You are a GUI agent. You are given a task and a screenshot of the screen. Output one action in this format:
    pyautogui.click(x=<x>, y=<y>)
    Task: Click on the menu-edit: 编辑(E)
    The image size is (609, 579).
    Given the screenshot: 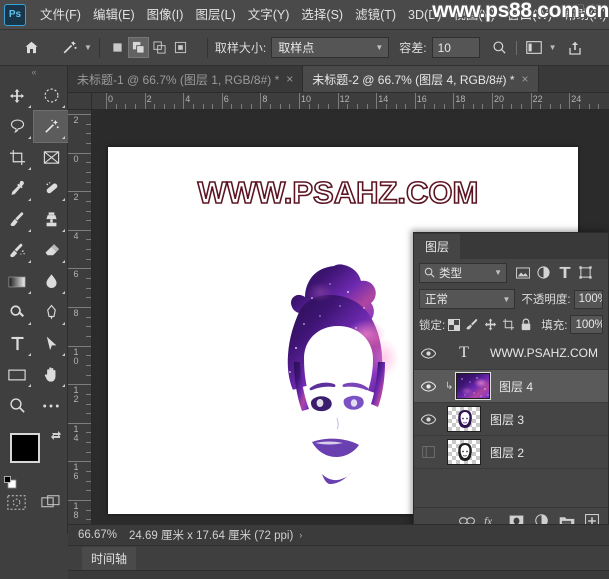 What is the action you would take?
    pyautogui.click(x=114, y=15)
    